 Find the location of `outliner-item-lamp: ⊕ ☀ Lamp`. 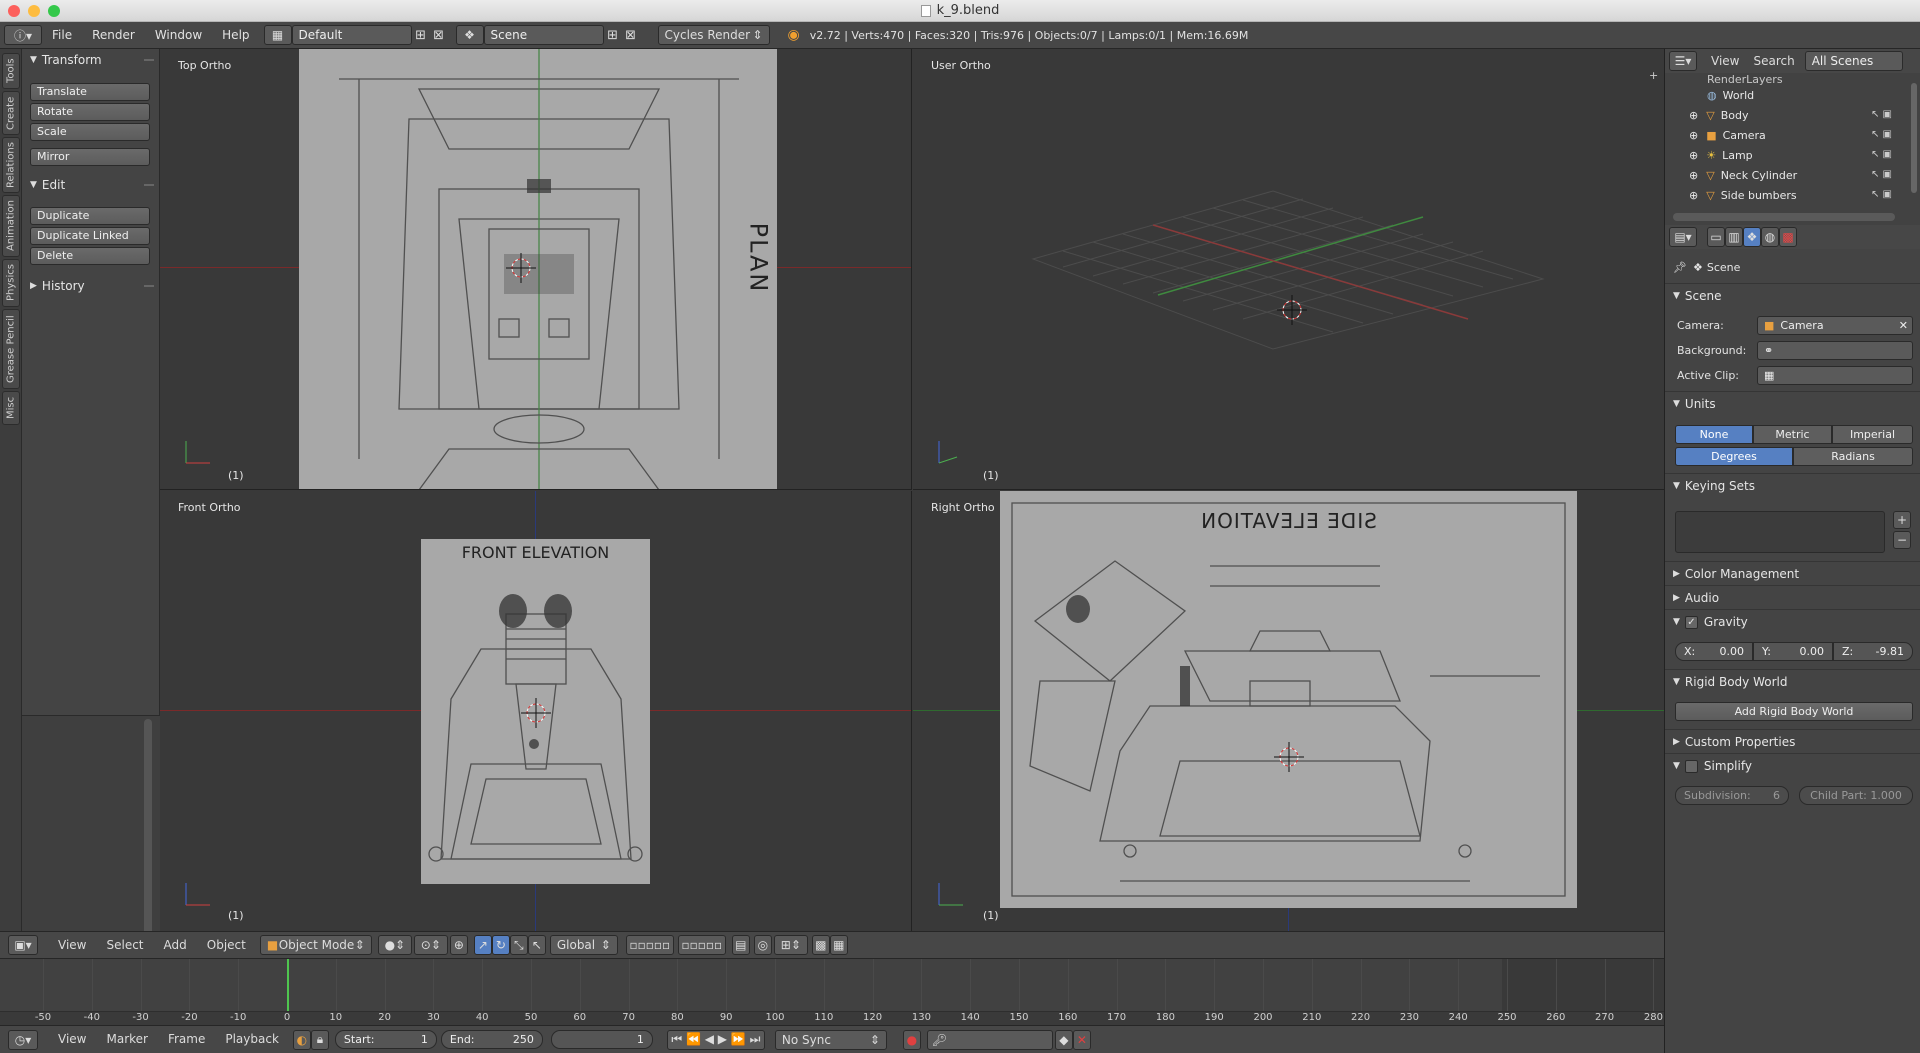

outliner-item-lamp: ⊕ ☀ Lamp is located at coordinates (1785, 155).